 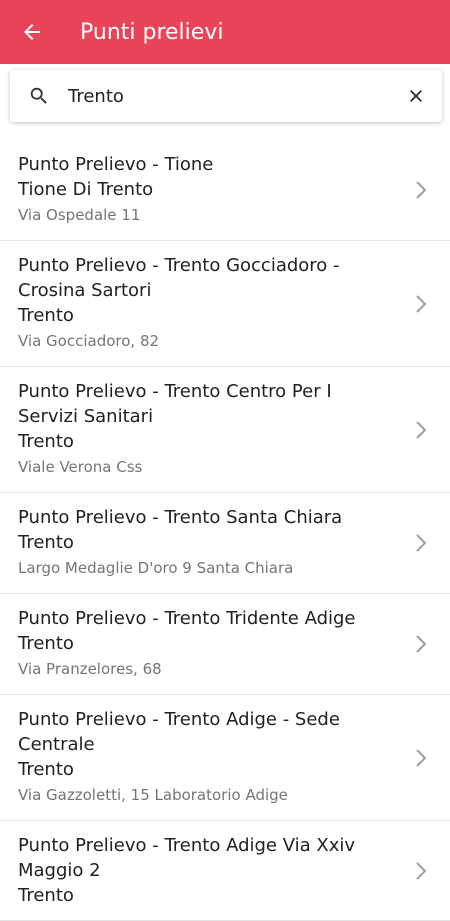 What do you see at coordinates (156, 568) in the screenshot?
I see `item-address: Largo Medaglie D'oro 9 Santa Chiara` at bounding box center [156, 568].